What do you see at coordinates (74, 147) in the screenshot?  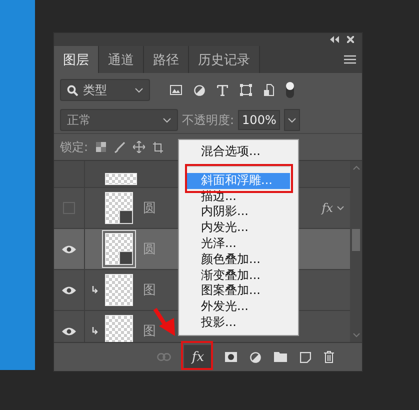 I see `lock-label: 锁定:` at bounding box center [74, 147].